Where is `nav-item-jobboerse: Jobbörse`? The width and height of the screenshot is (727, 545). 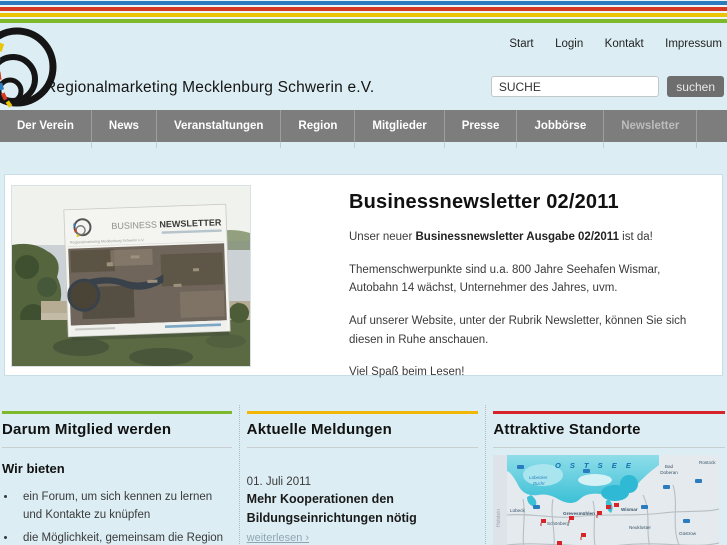
nav-item-jobboerse: Jobbörse is located at coordinates (561, 129).